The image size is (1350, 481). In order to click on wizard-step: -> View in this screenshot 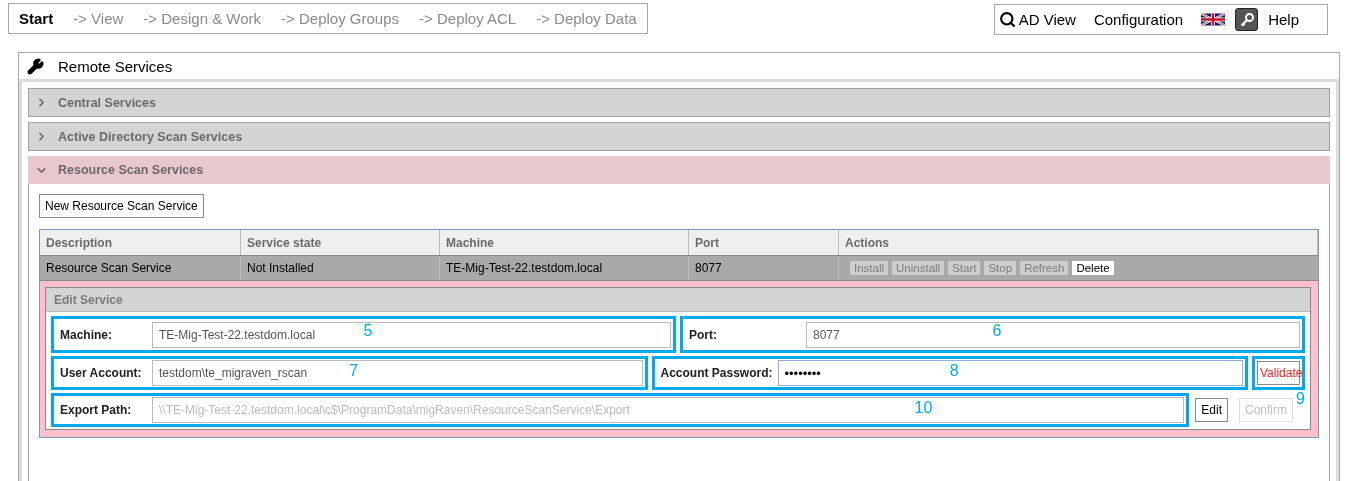, I will do `click(98, 18)`.